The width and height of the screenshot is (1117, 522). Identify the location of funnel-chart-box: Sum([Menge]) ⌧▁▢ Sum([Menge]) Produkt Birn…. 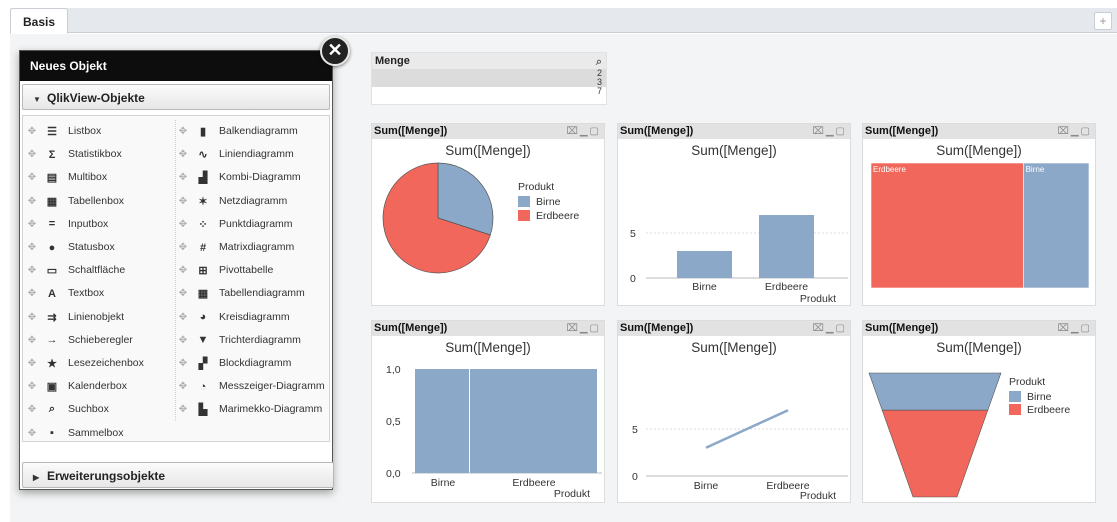
(979, 411).